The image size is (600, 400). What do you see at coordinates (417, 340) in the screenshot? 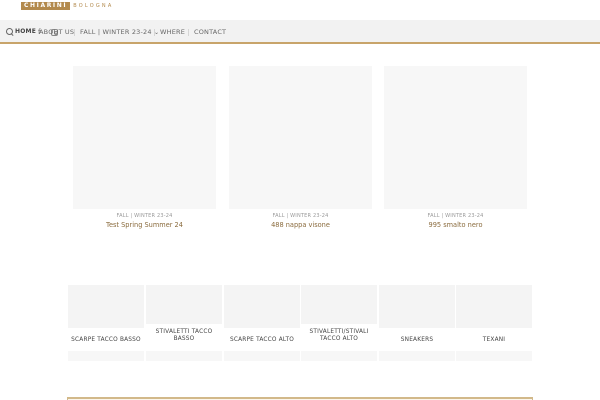
I see `category-label: SNEAKERS` at bounding box center [417, 340].